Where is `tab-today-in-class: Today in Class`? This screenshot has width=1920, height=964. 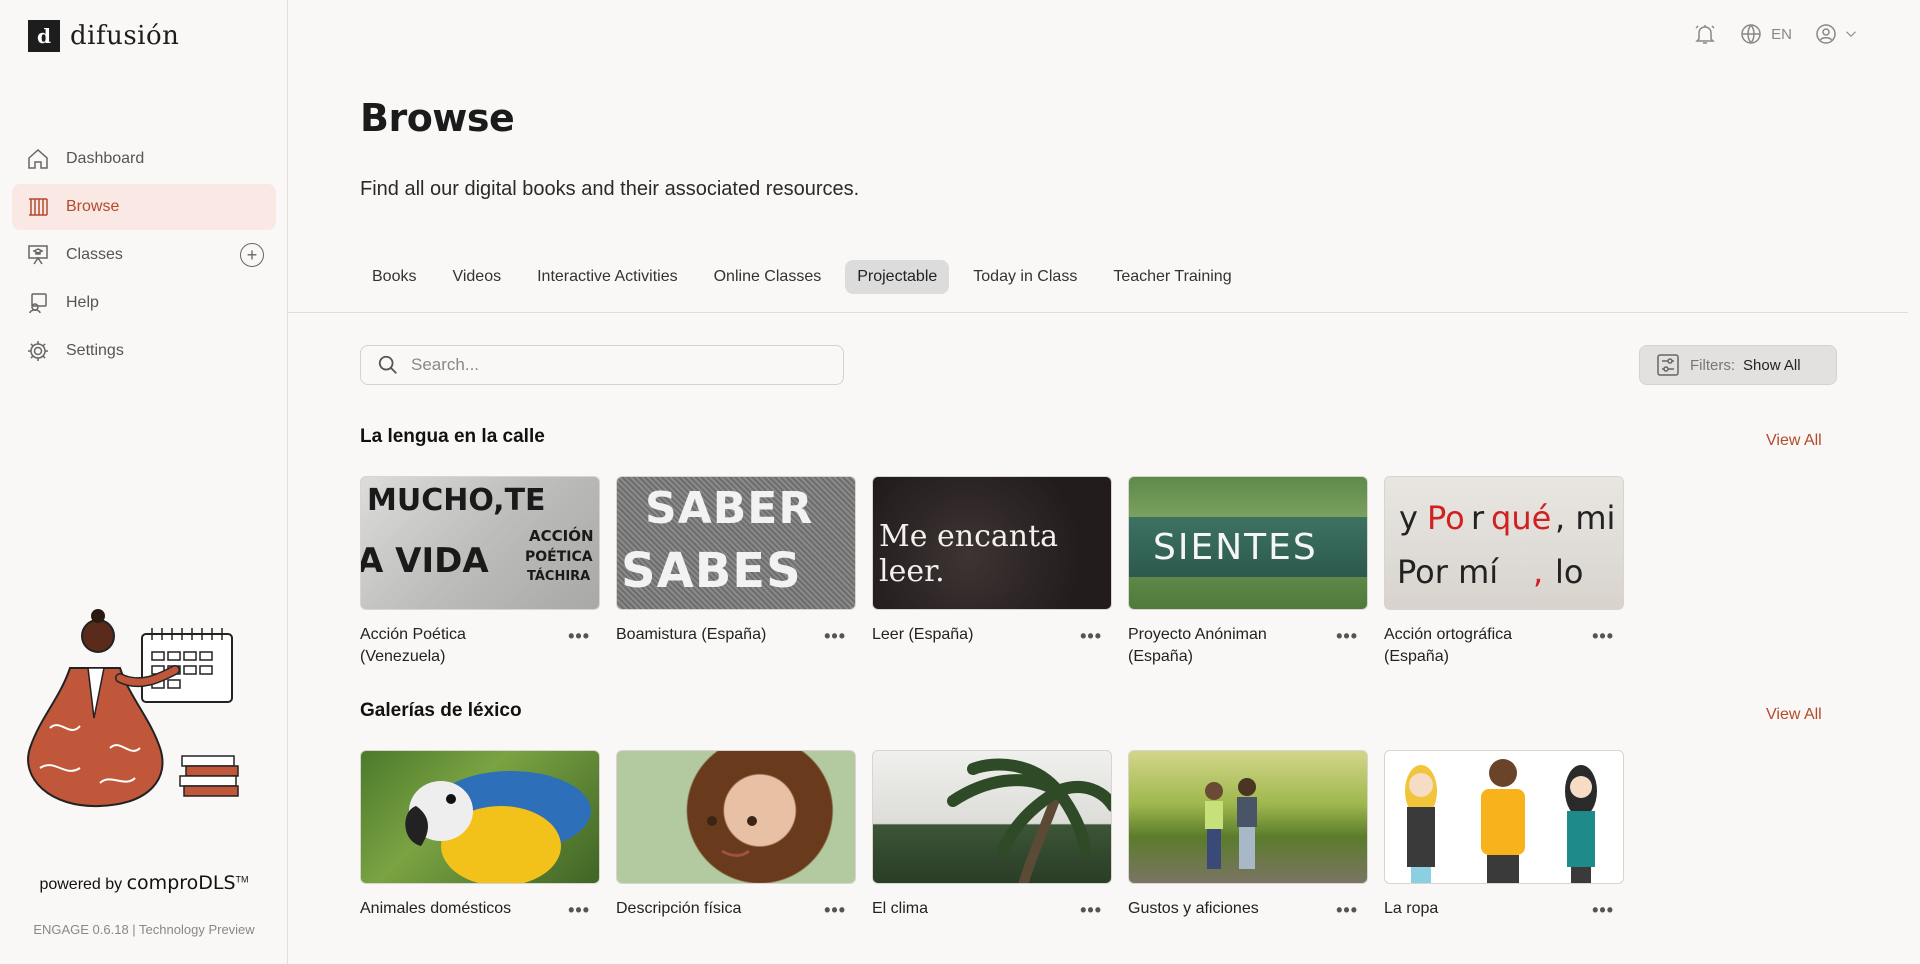 tab-today-in-class: Today in Class is located at coordinates (1025, 277).